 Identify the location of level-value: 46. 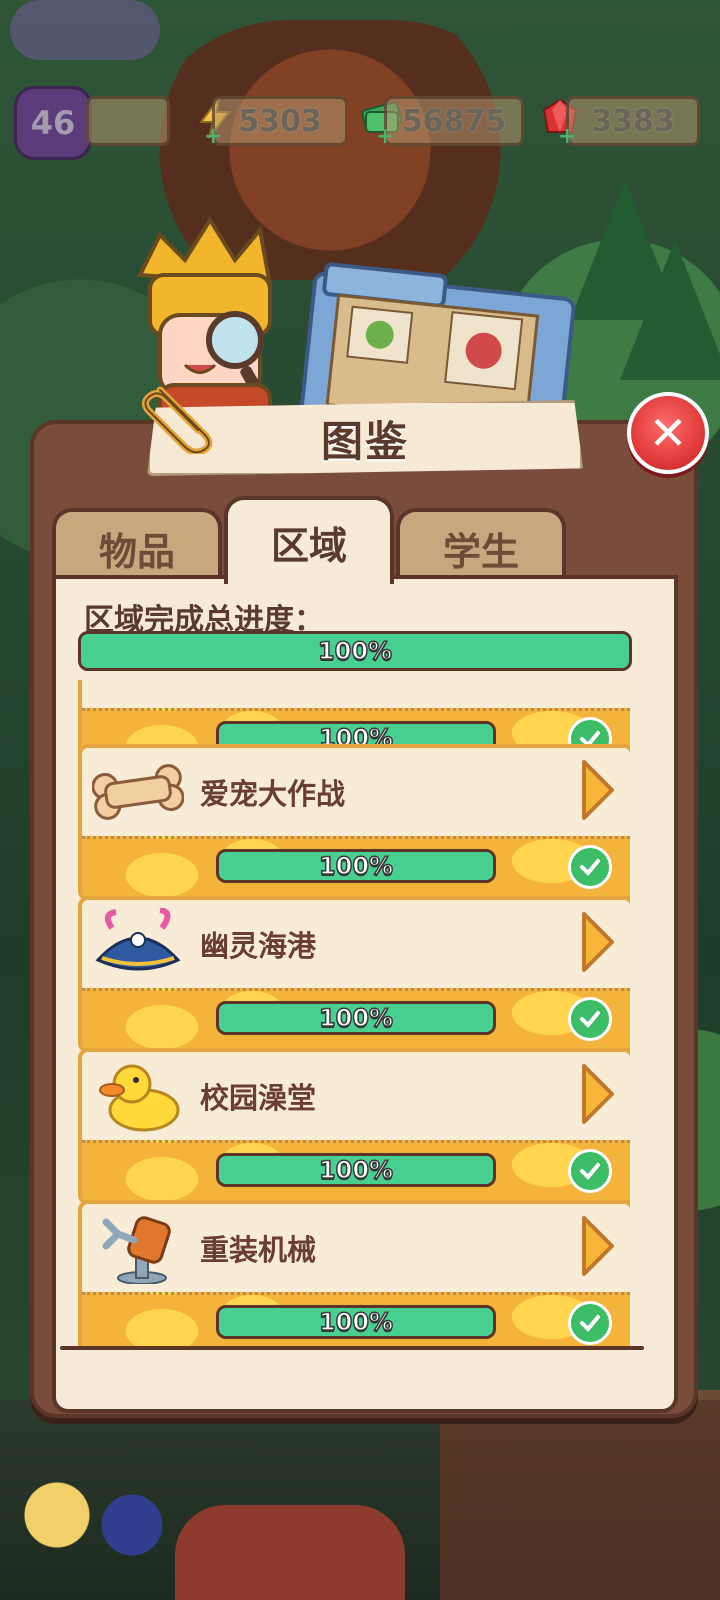
(53, 123).